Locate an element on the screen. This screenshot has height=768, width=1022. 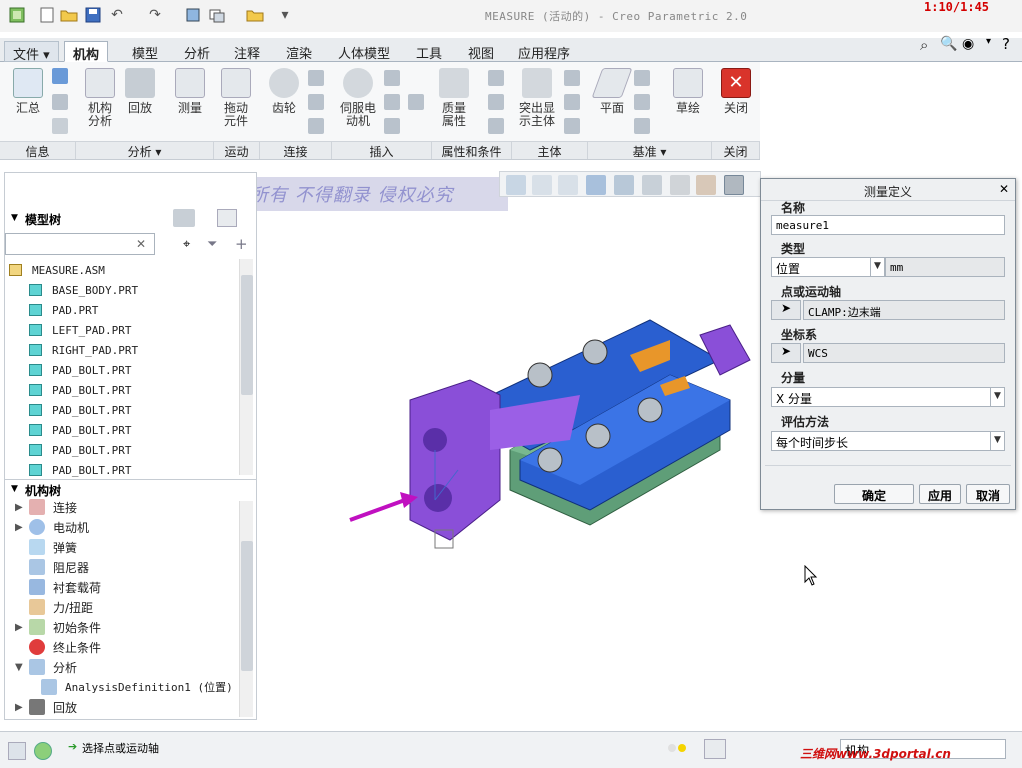
redo-icon: ↷ is located at coordinates (155, 15).